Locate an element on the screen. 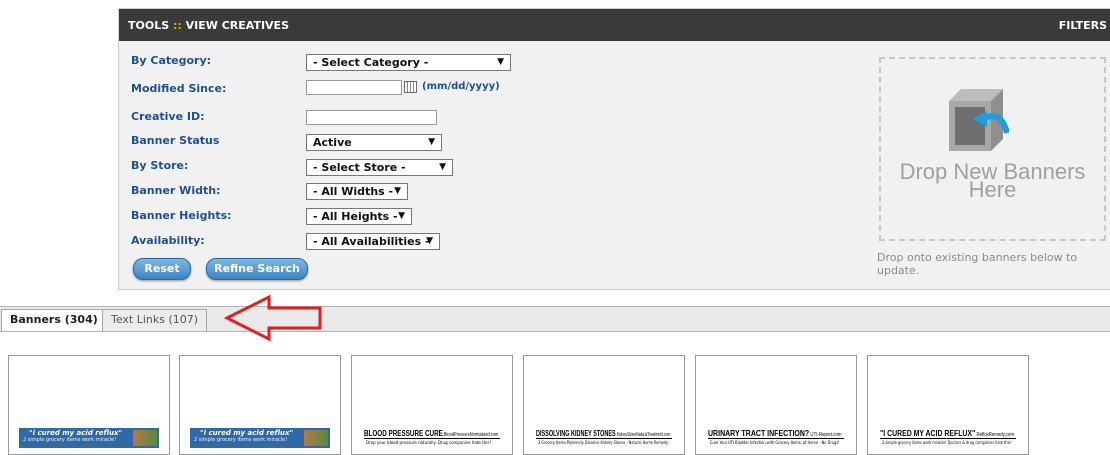 The image size is (1110, 455). tab-bar: Banners (304) Text Links (107) is located at coordinates (555, 319).